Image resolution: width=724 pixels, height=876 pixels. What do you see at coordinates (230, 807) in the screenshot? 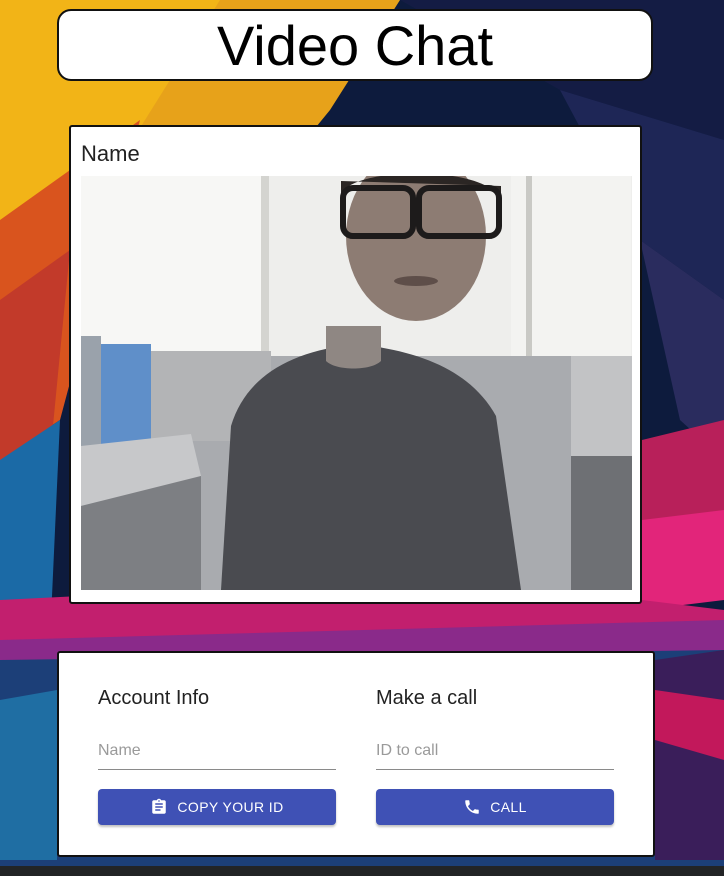
I see `copy-id-button-label: COPY YOUR ID` at bounding box center [230, 807].